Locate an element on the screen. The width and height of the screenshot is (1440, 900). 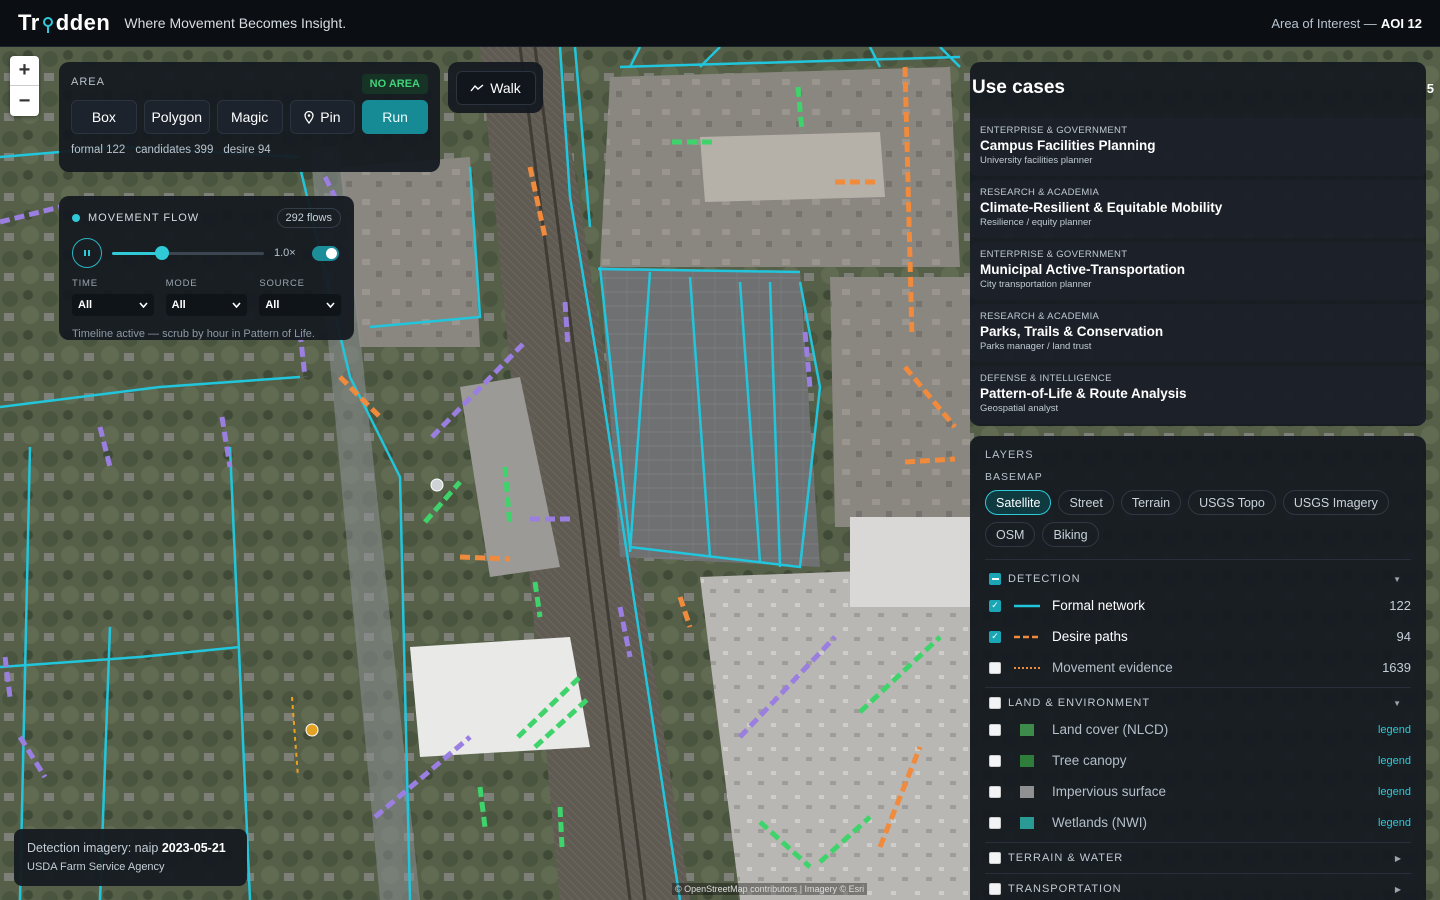
movement-evidence-checkbox is located at coordinates (995, 667).